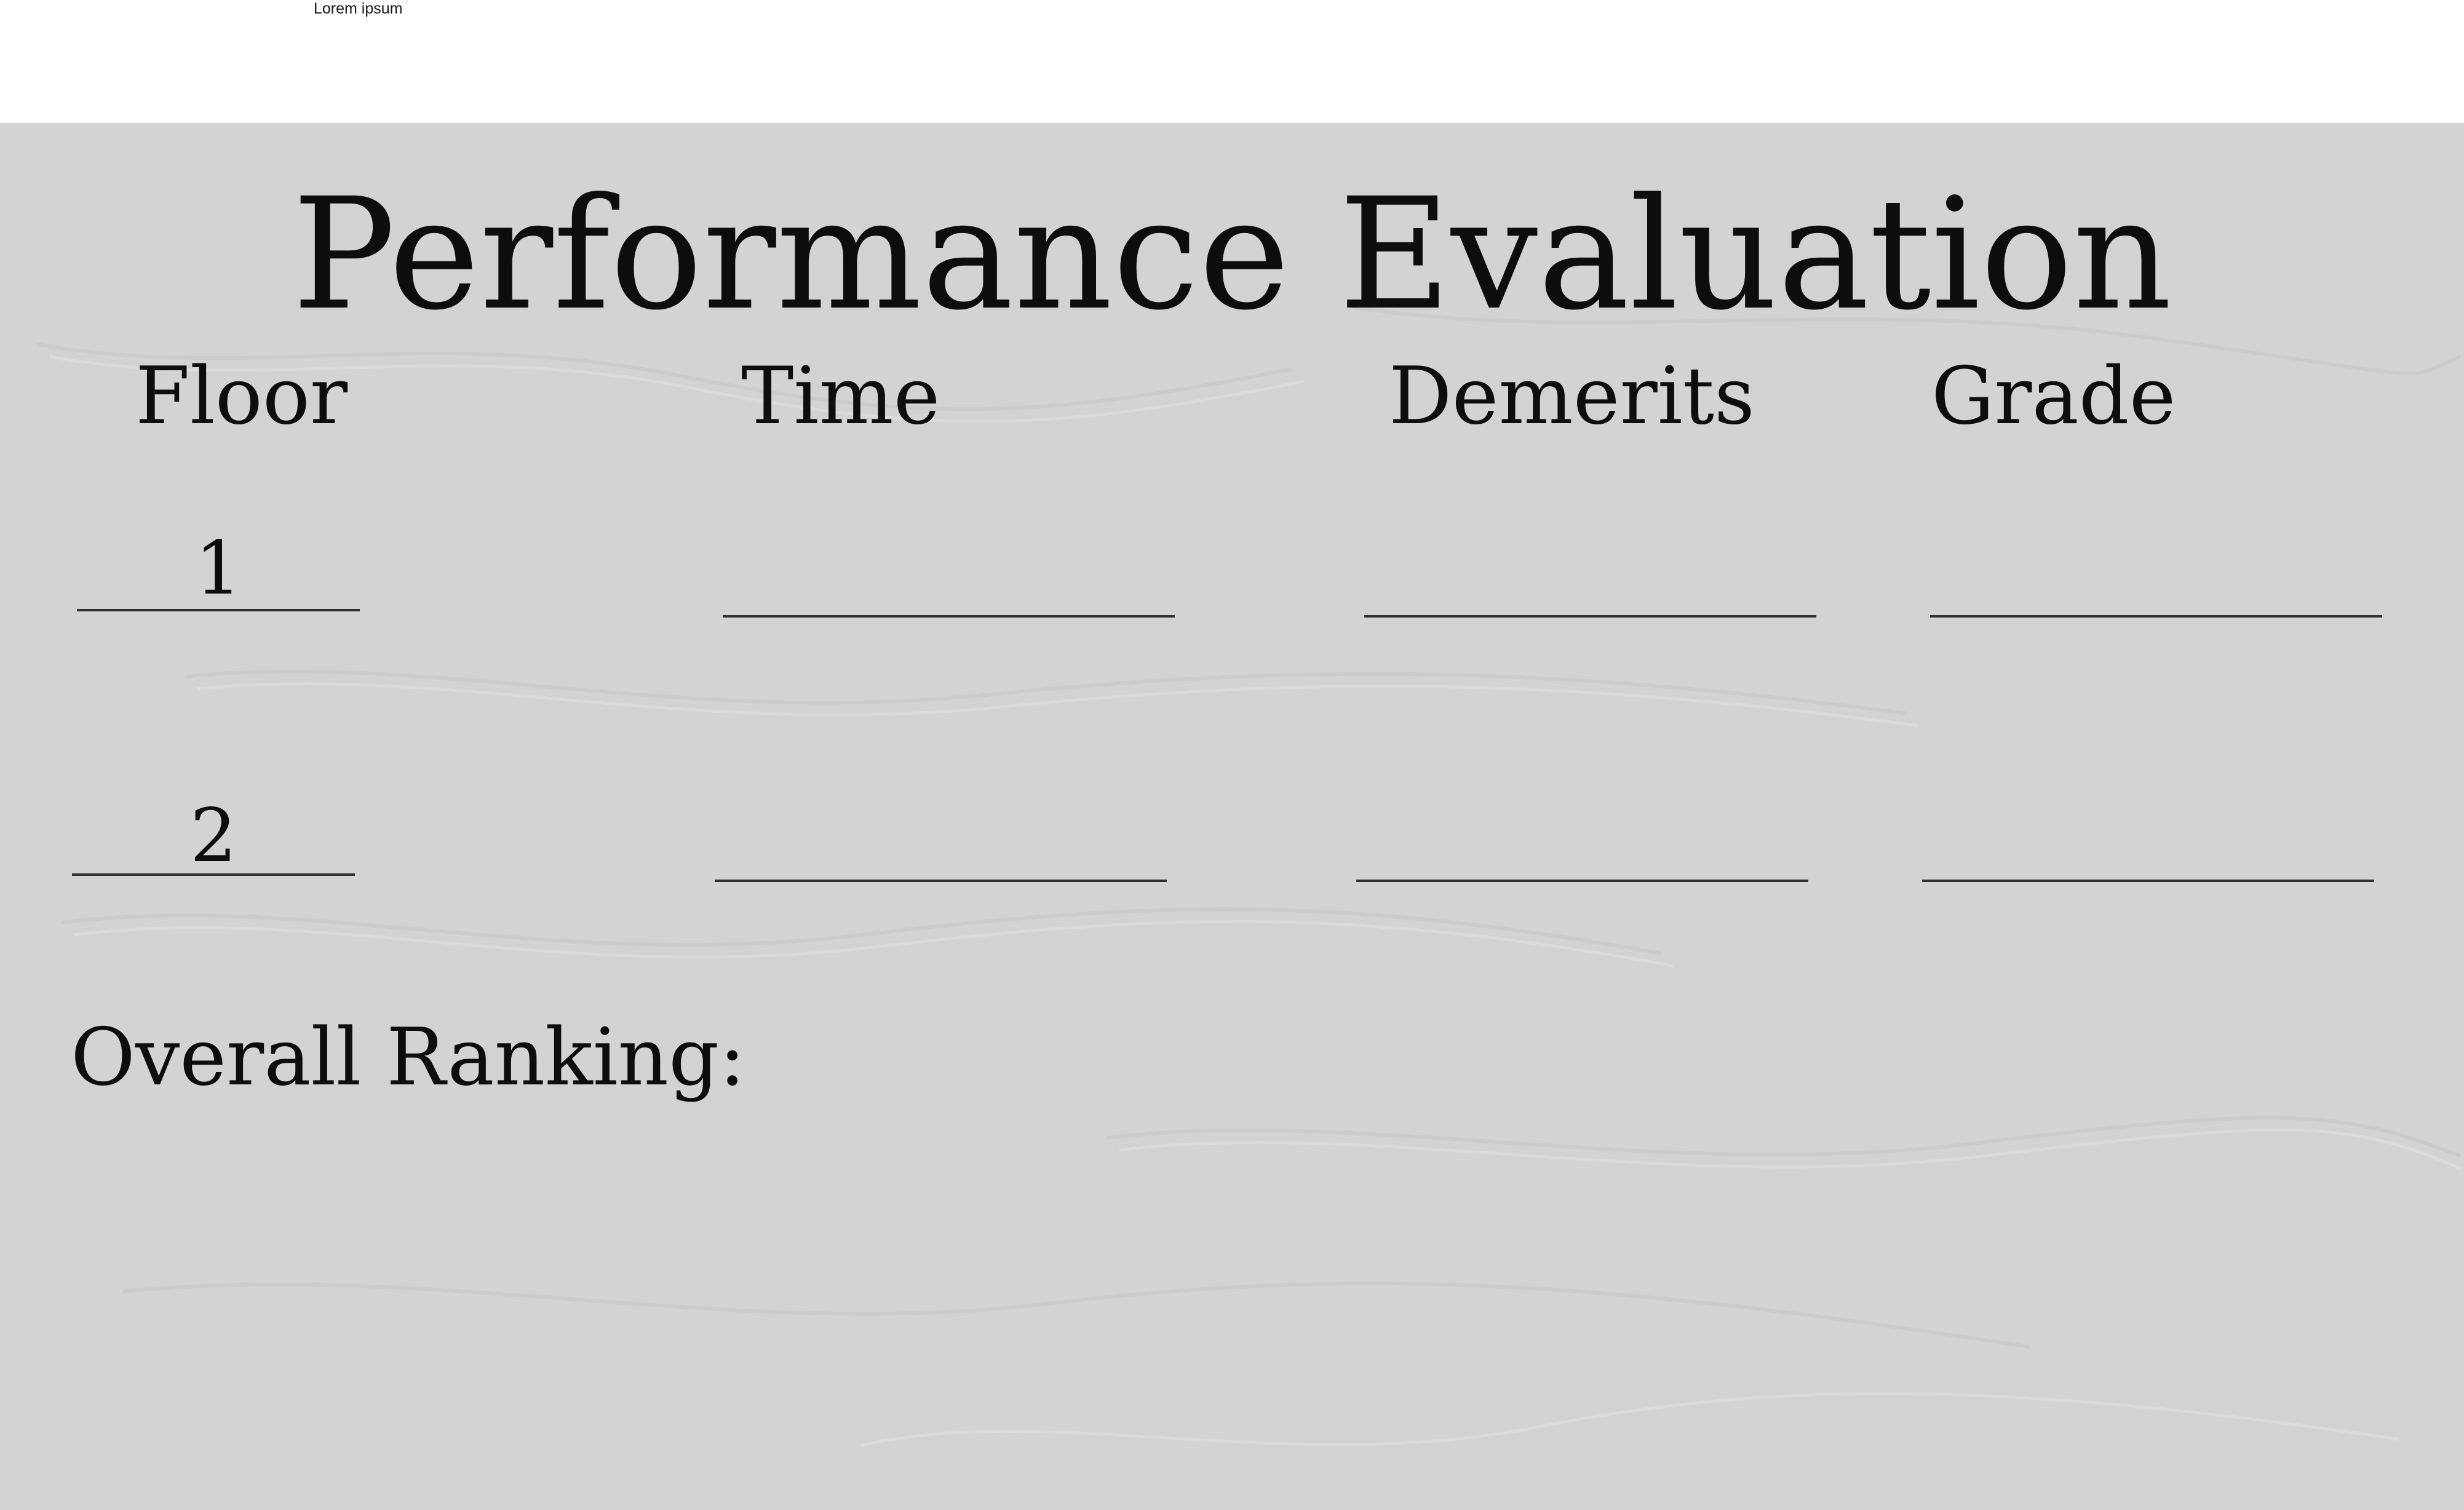 The width and height of the screenshot is (2464, 1510). I want to click on column-header-demerits: Demerits, so click(1572, 396).